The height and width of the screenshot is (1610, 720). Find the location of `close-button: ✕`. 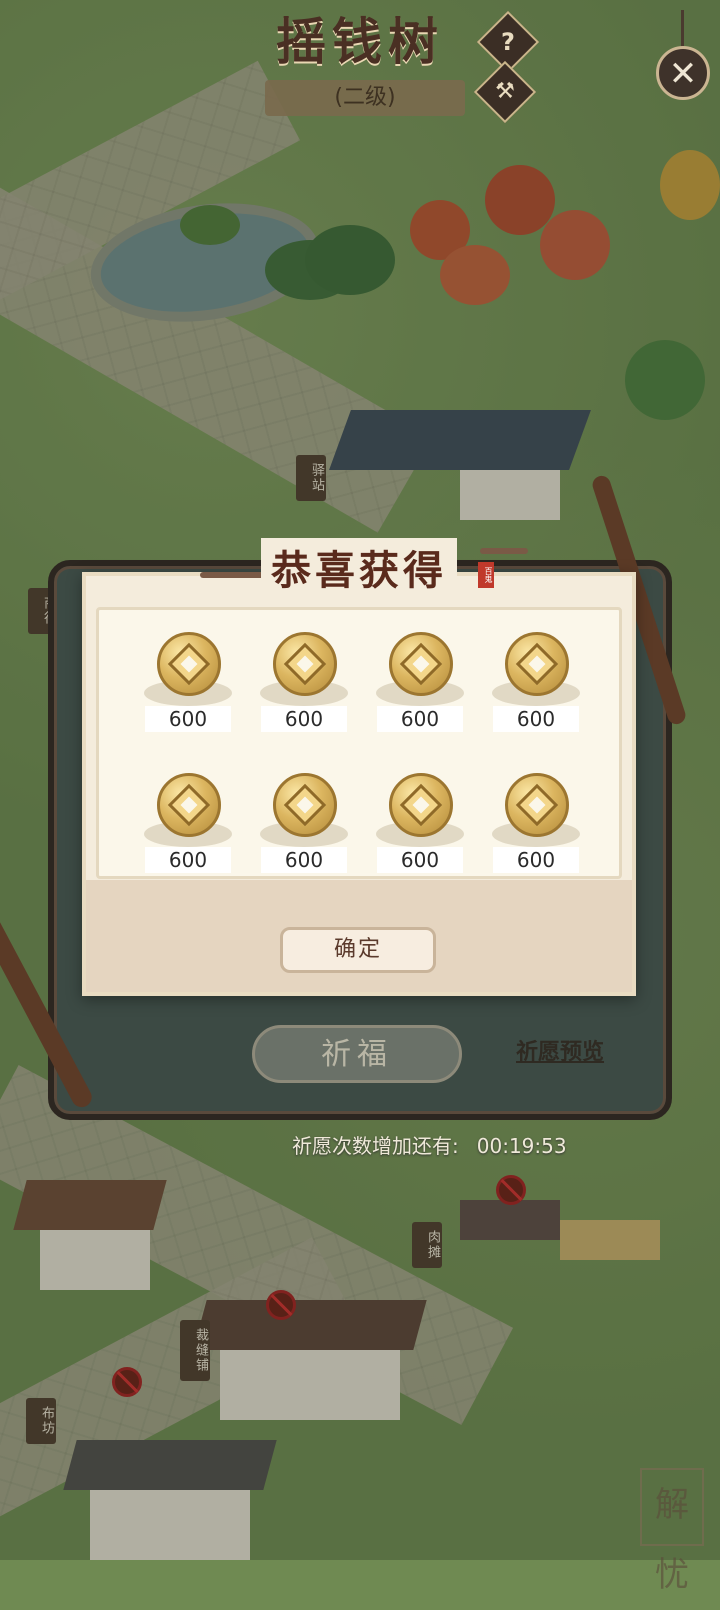

close-button: ✕ is located at coordinates (683, 73).